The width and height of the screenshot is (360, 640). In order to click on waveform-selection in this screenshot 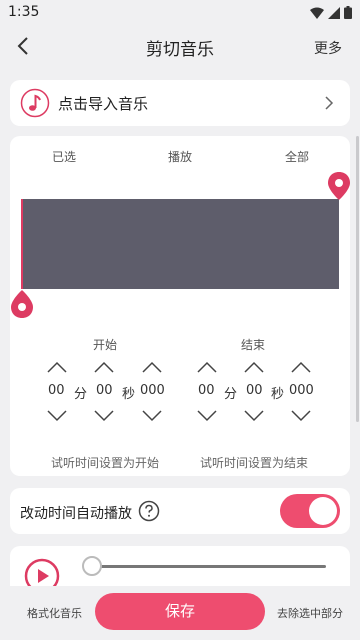, I will do `click(181, 244)`.